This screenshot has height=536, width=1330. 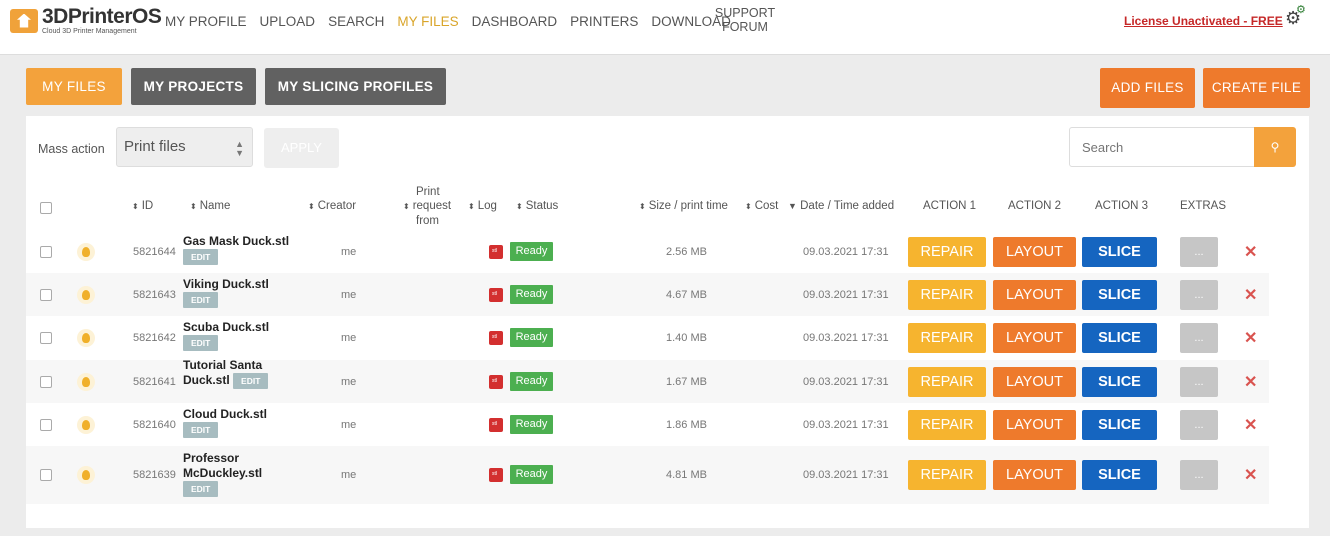 What do you see at coordinates (193, 86) in the screenshot?
I see `tab-my-projects: MY PROJECTS` at bounding box center [193, 86].